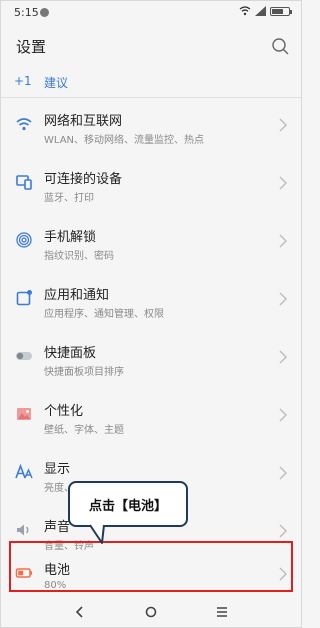 The width and height of the screenshot is (320, 628). I want to click on notification-dot-icon, so click(44, 12).